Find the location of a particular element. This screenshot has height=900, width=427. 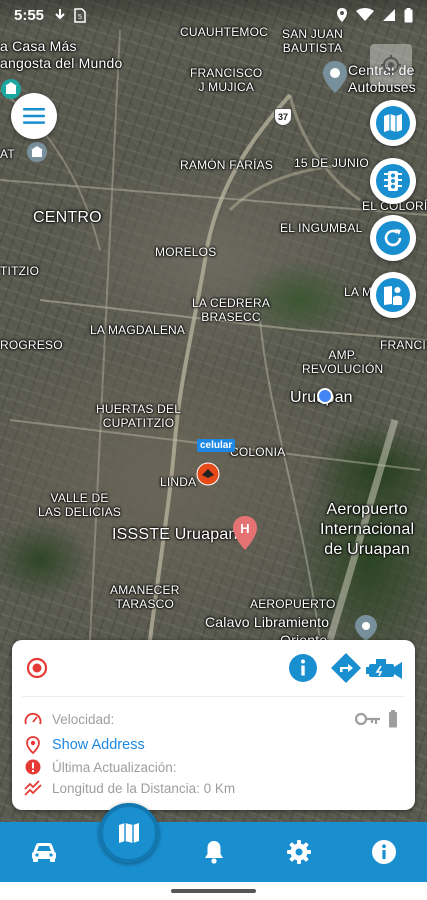

bus-station-pin-icon is located at coordinates (335, 77).